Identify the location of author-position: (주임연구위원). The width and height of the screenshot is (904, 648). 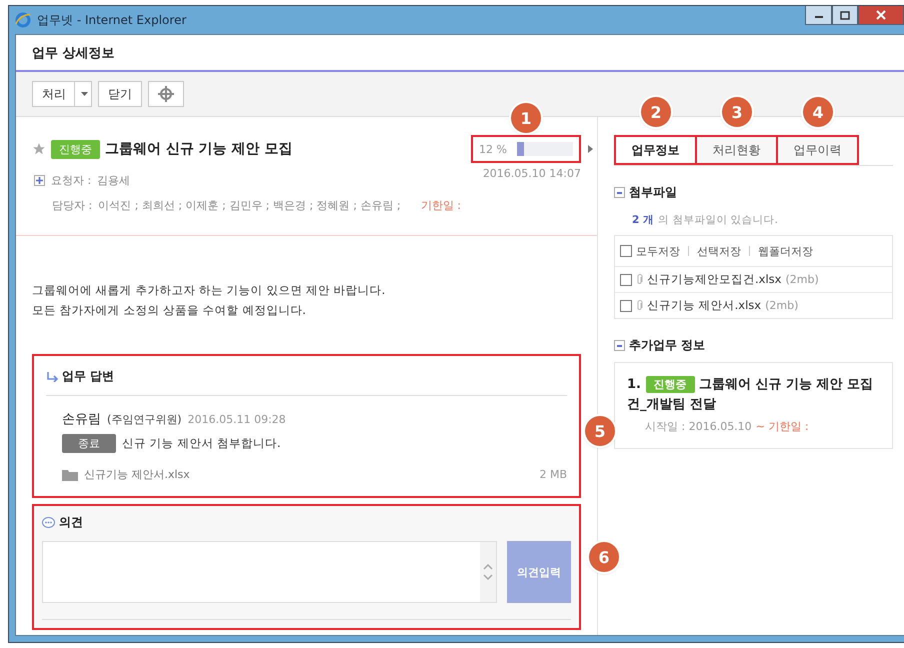
(144, 419).